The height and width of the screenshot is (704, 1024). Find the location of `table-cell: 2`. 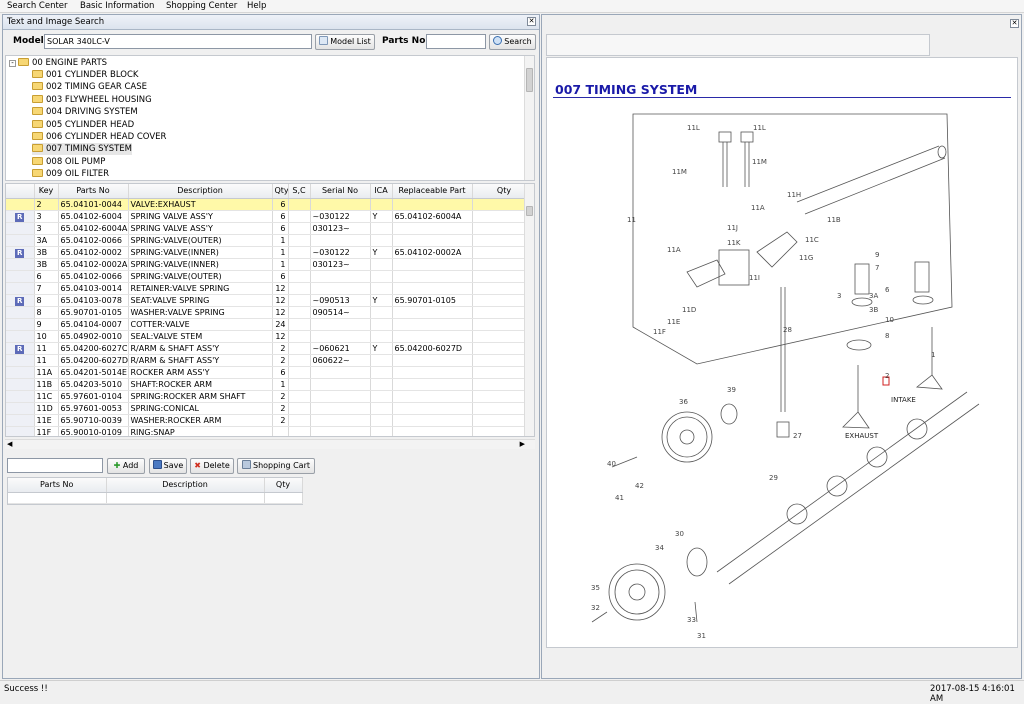

table-cell: 2 is located at coordinates (46, 204).